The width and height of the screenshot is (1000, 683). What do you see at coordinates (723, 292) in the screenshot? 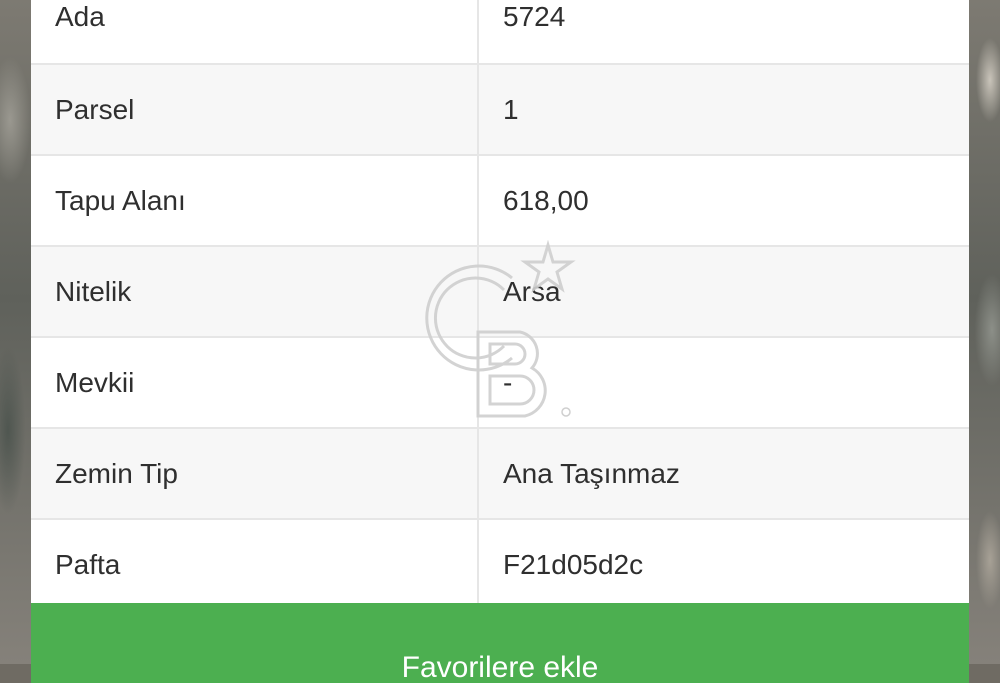
I see `row-value: Arsa` at bounding box center [723, 292].